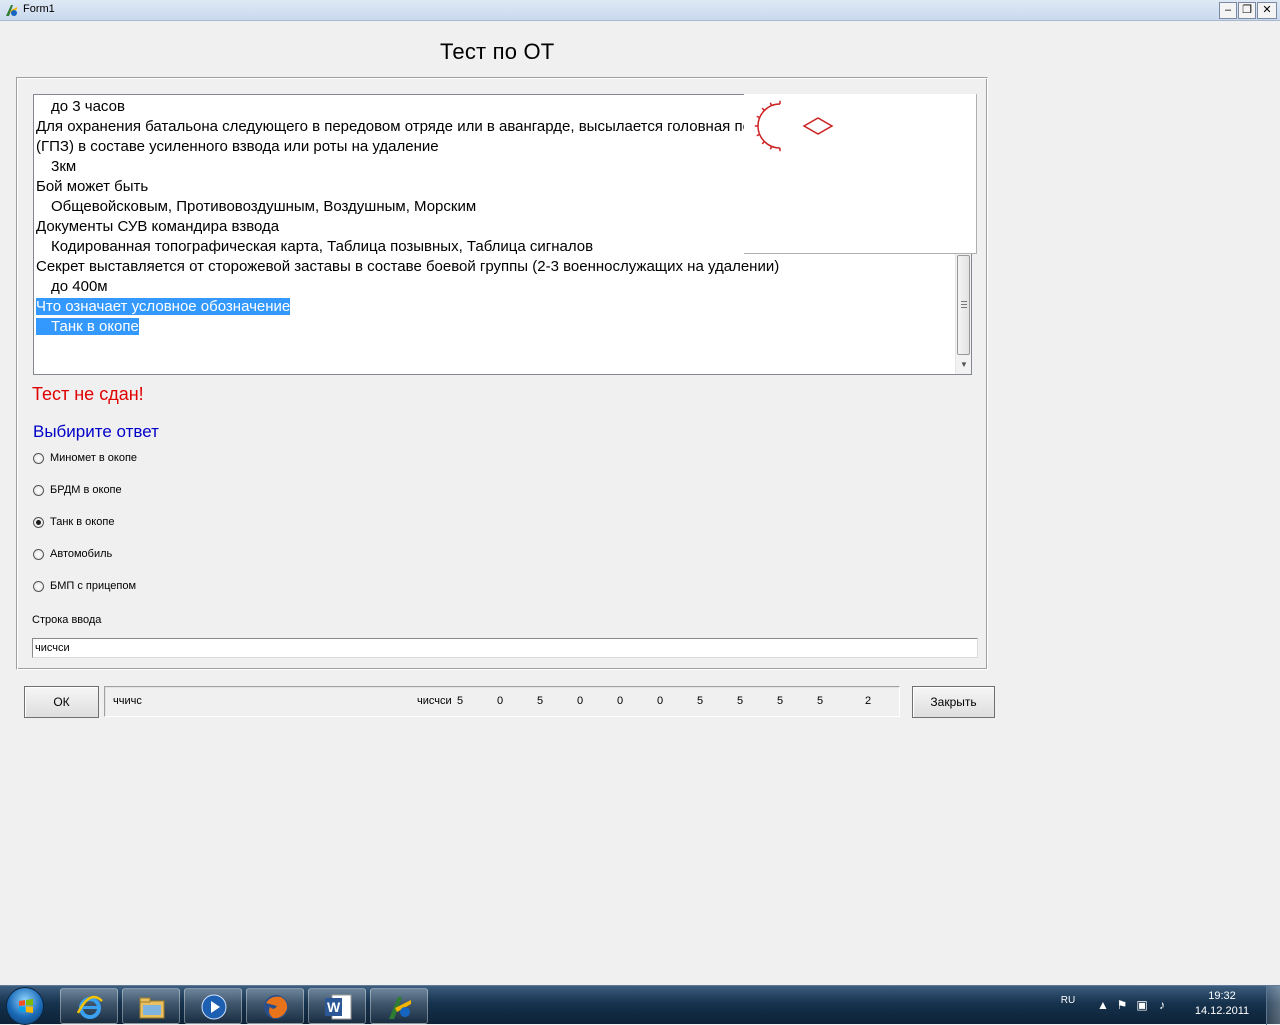 The height and width of the screenshot is (1025, 1280). I want to click on taskbar: W RU ▲ ⚑ ▣ ♪ 19:32 14.12.2011, so click(640, 1005).